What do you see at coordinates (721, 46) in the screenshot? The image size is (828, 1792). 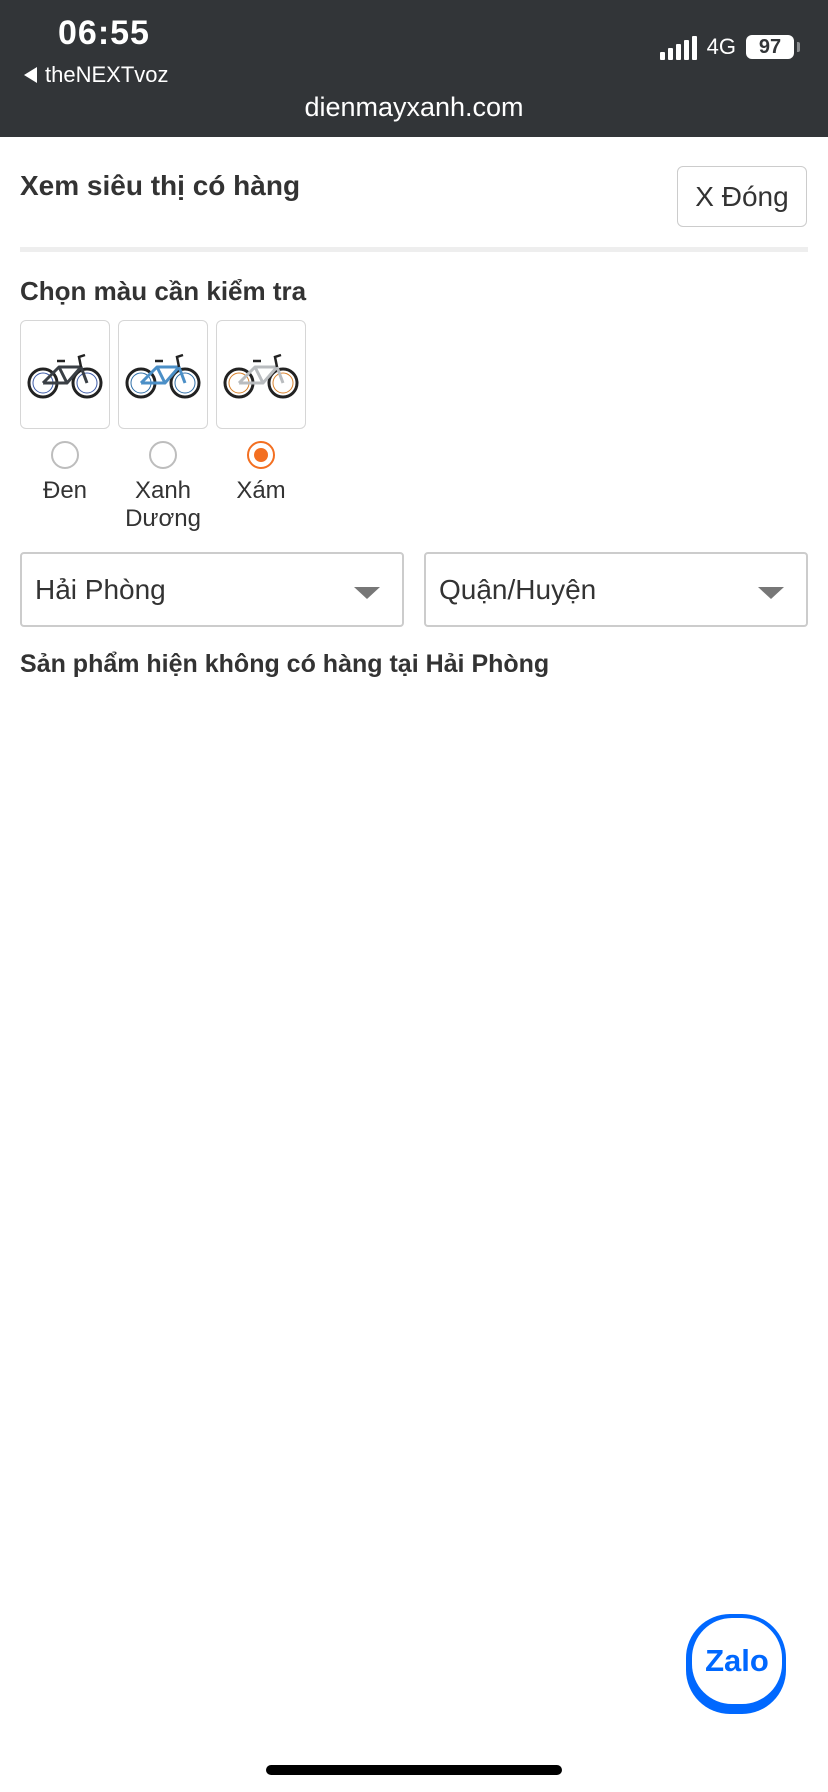 I see `network-type: 4G` at bounding box center [721, 46].